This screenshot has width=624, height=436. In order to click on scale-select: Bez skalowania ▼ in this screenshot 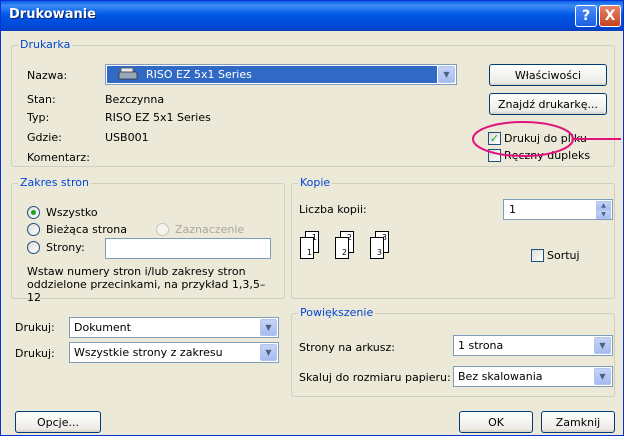, I will do `click(533, 376)`.